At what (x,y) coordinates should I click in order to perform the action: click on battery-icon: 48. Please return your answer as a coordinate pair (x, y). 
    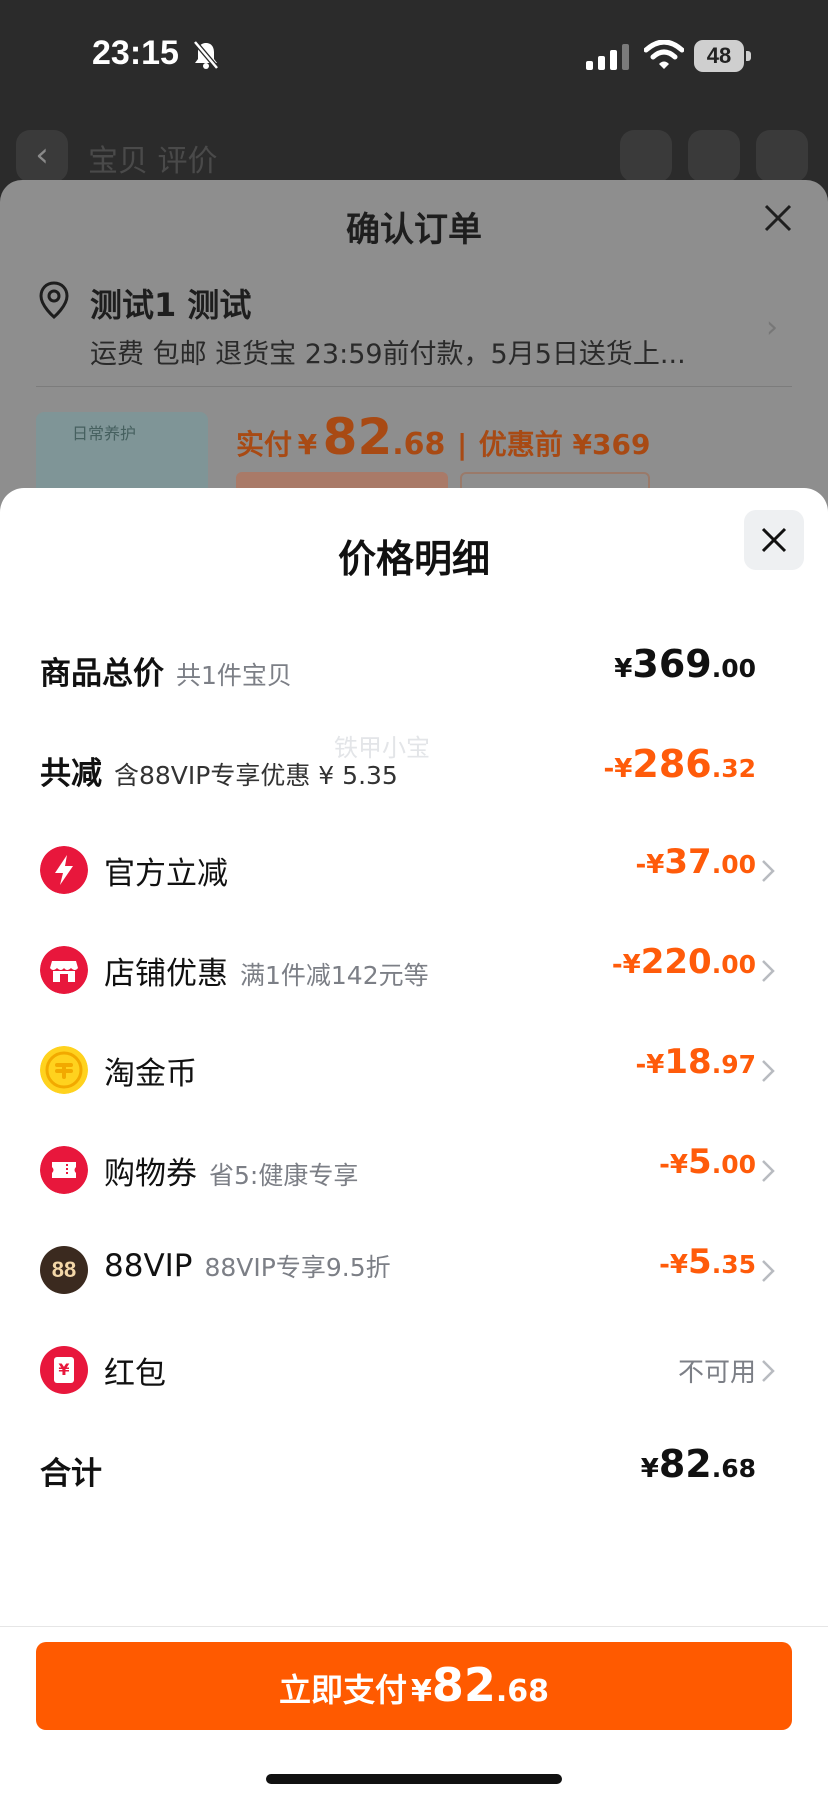
    Looking at the image, I should click on (723, 56).